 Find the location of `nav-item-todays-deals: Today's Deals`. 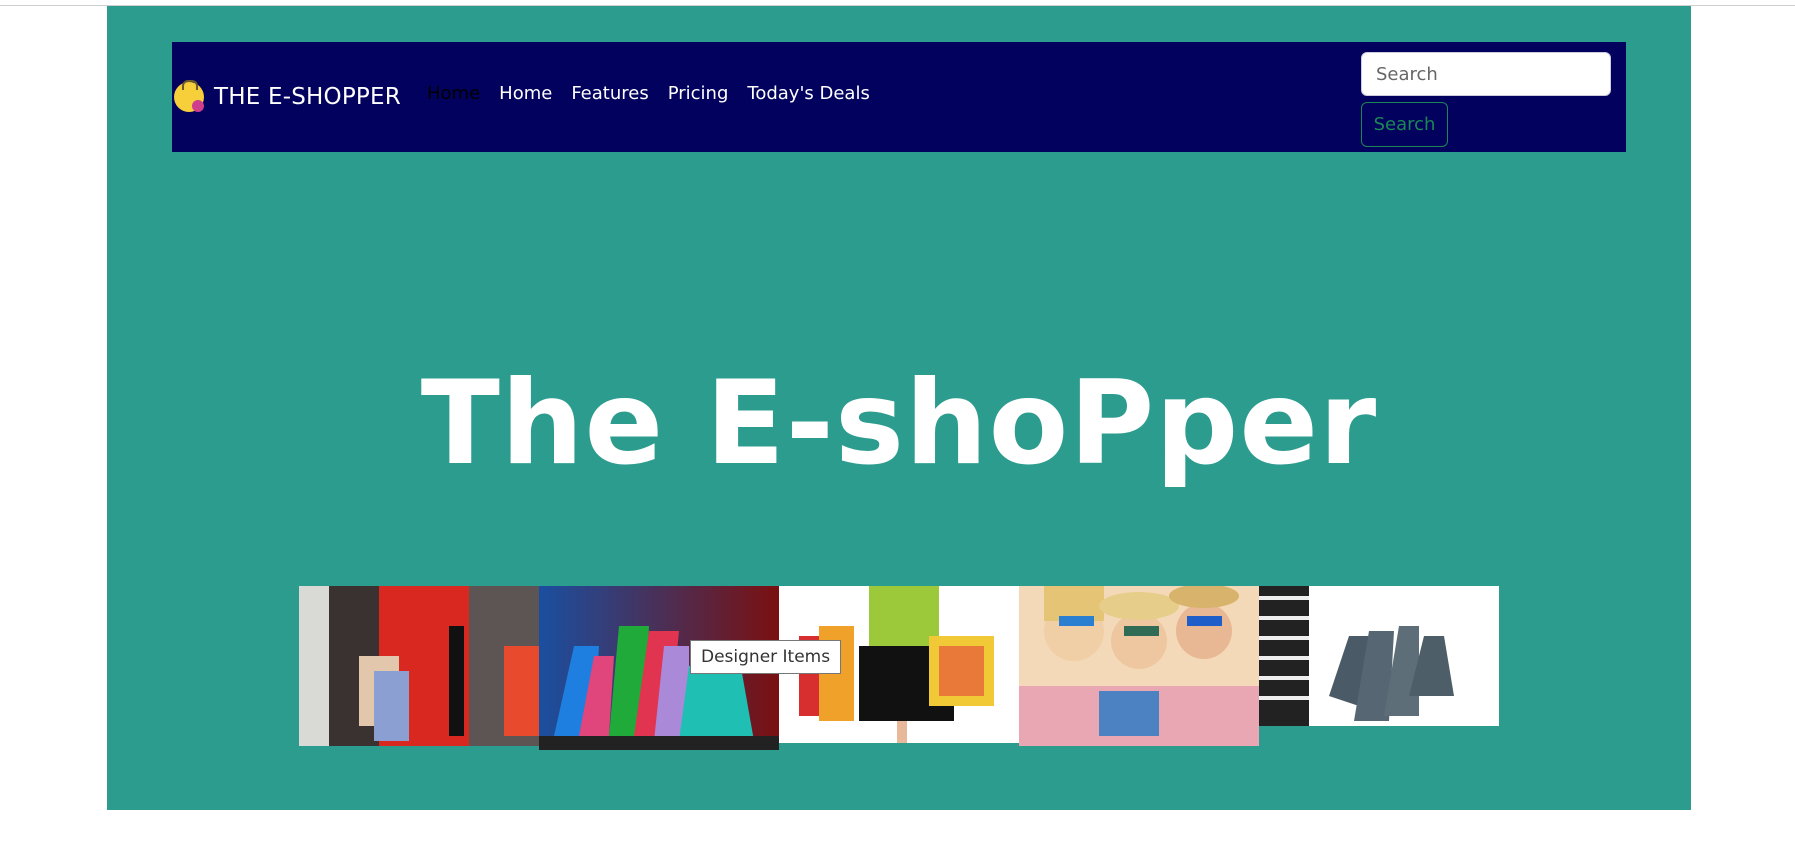

nav-item-todays-deals: Today's Deals is located at coordinates (808, 94).